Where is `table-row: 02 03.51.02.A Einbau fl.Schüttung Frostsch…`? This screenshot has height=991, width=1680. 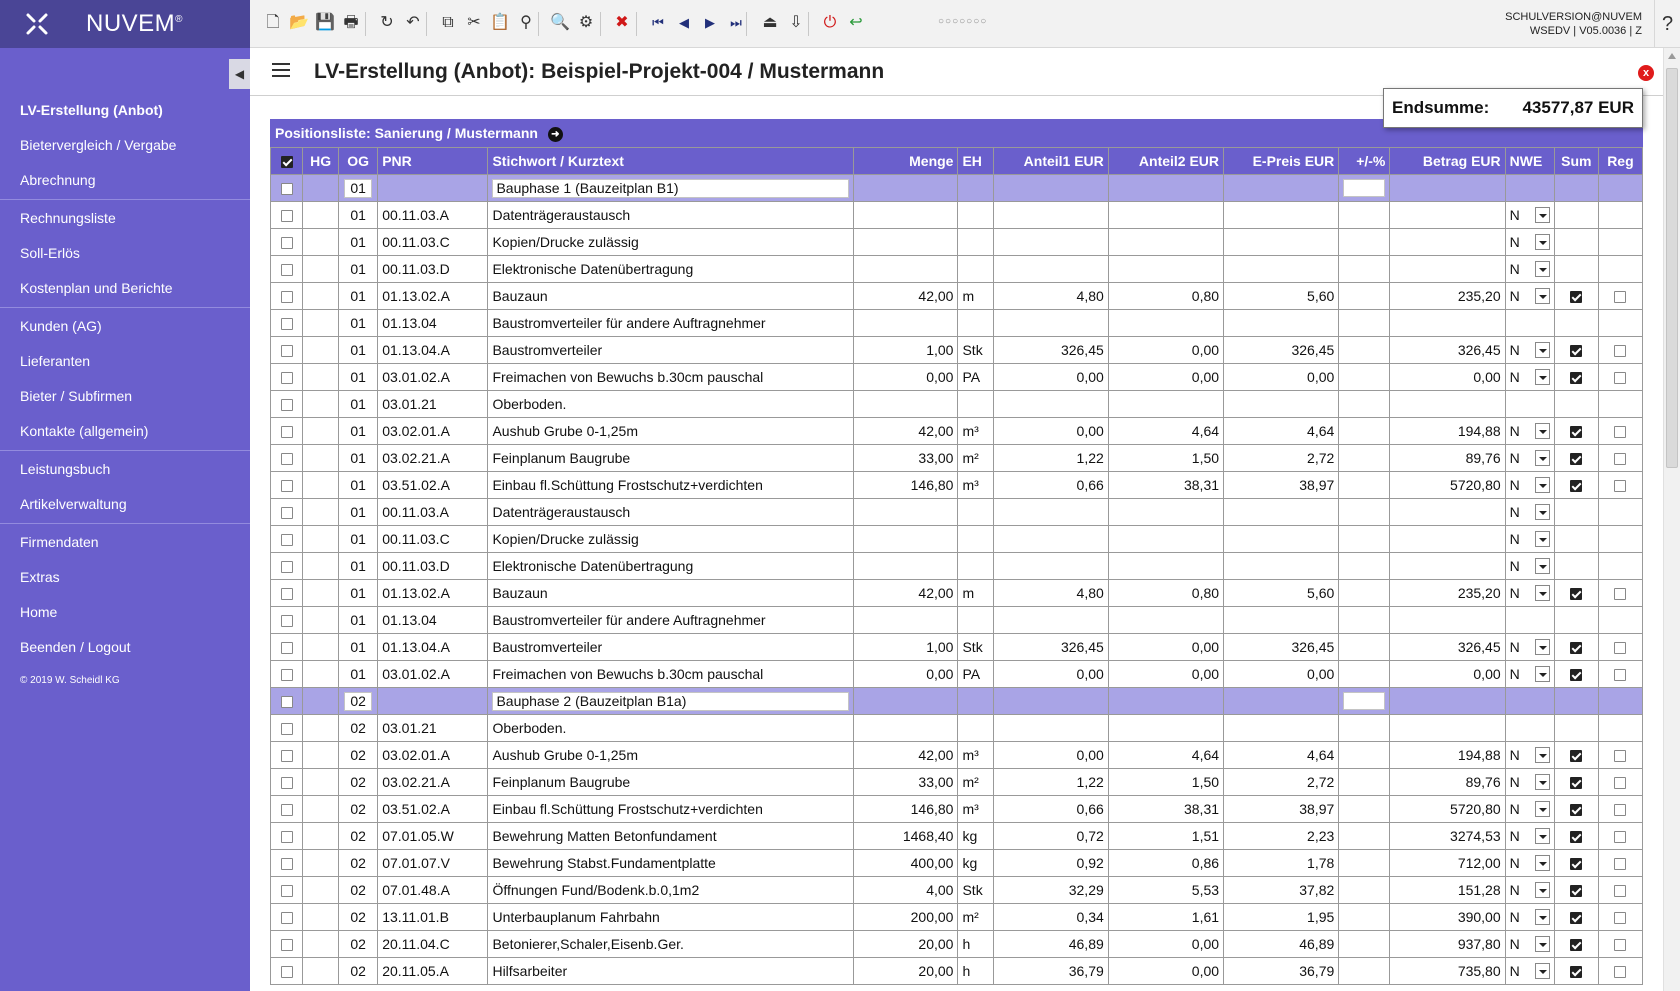
table-row: 02 03.51.02.A Einbau fl.Schüttung Frostsch… is located at coordinates (956, 809).